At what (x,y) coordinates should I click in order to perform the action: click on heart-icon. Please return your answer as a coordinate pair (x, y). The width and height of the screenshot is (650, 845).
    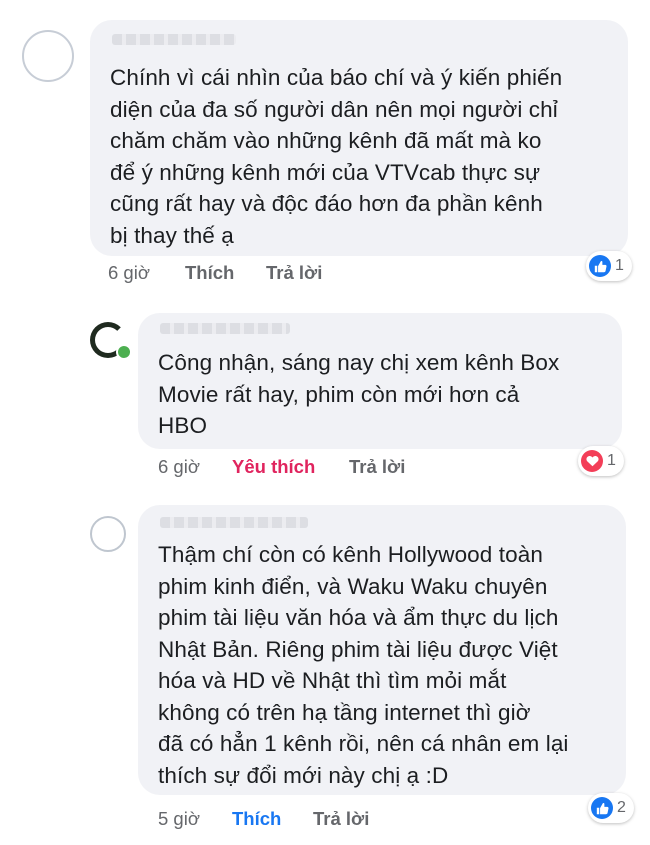
    Looking at the image, I should click on (592, 461).